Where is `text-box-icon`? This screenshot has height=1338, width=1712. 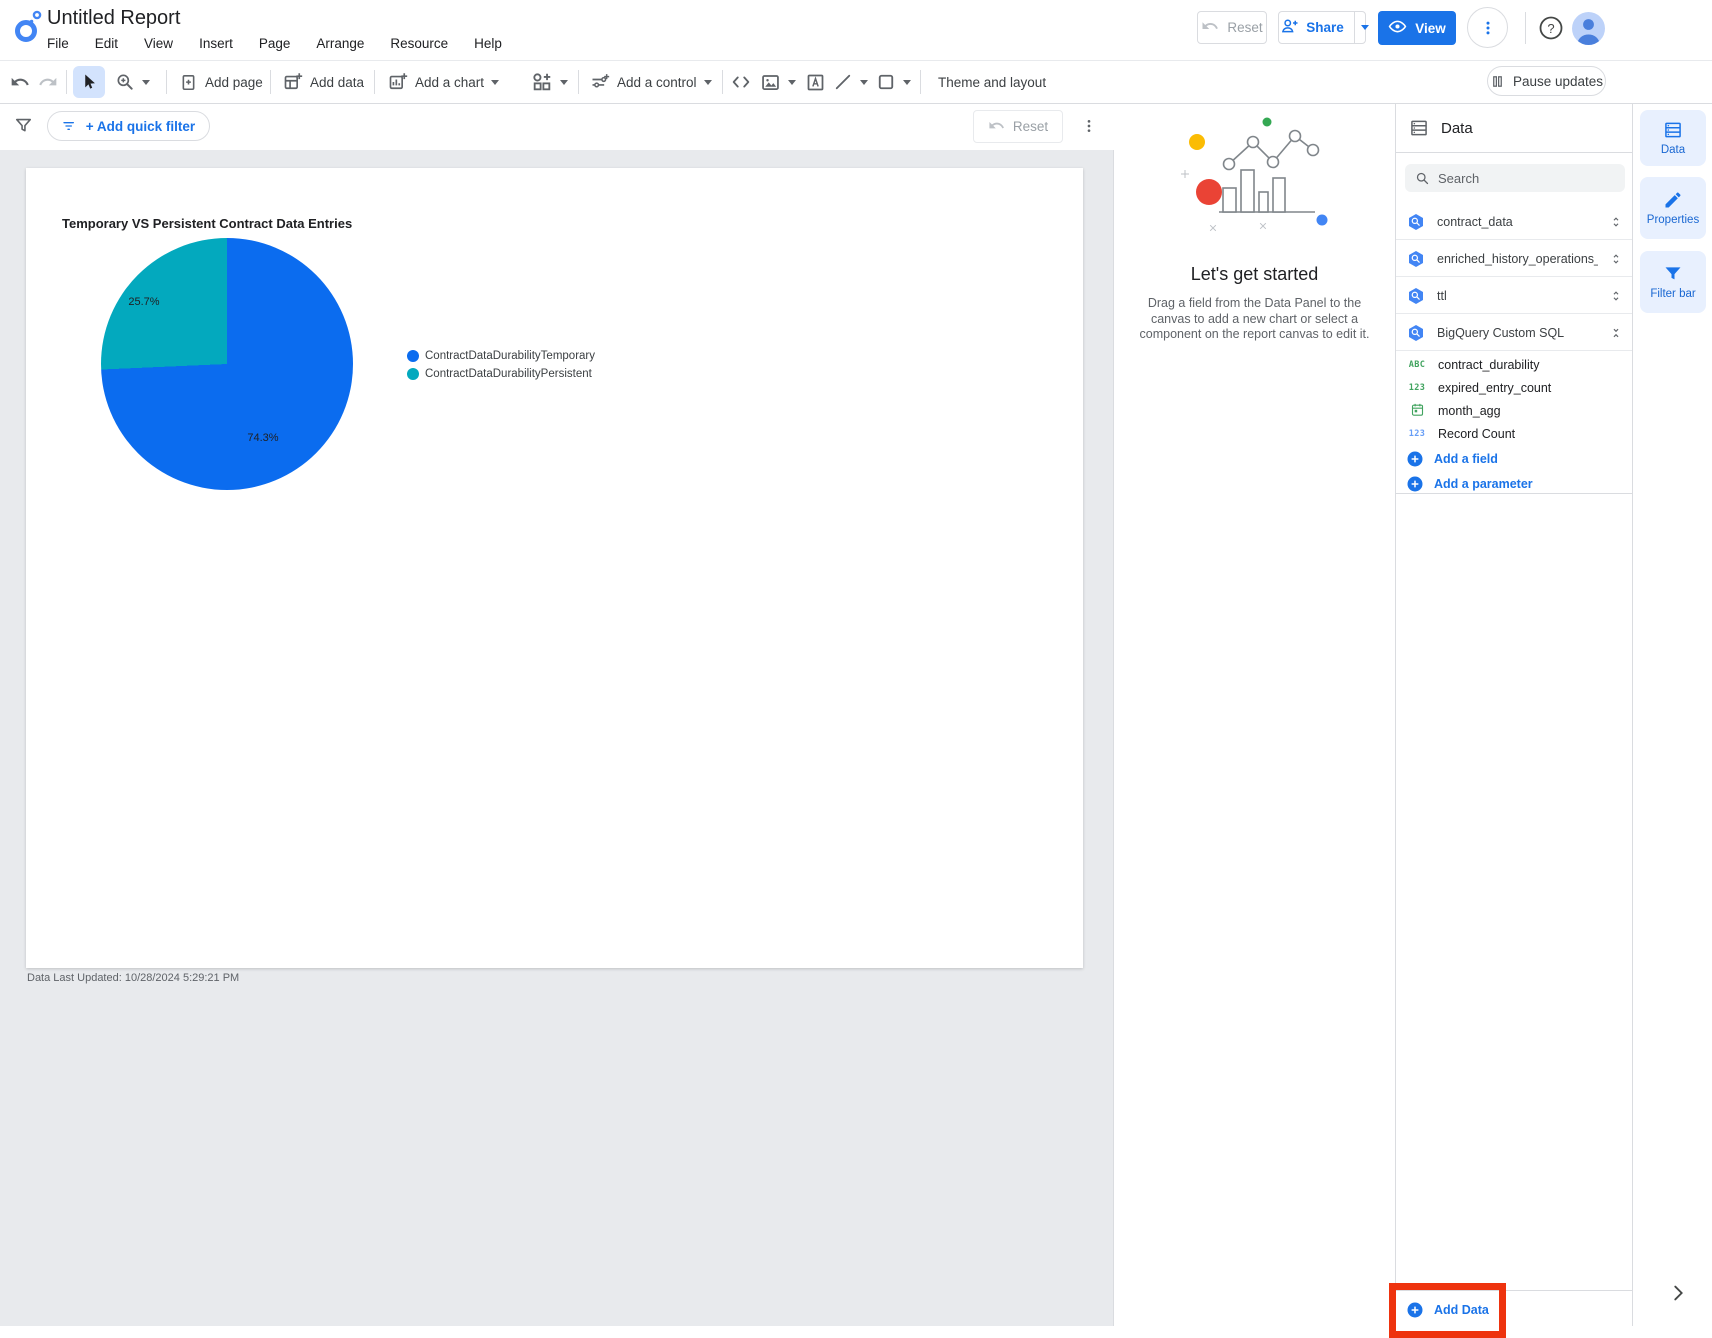
text-box-icon is located at coordinates (815, 82).